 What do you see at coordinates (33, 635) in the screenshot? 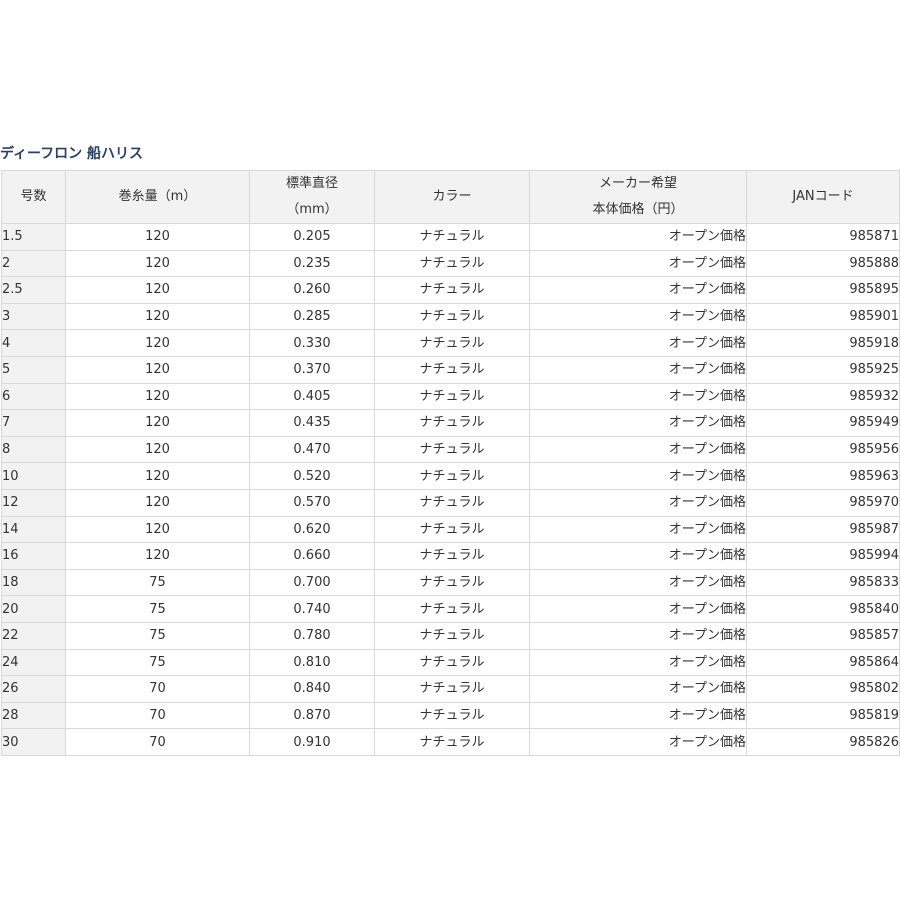
I see `cell-number: 22` at bounding box center [33, 635].